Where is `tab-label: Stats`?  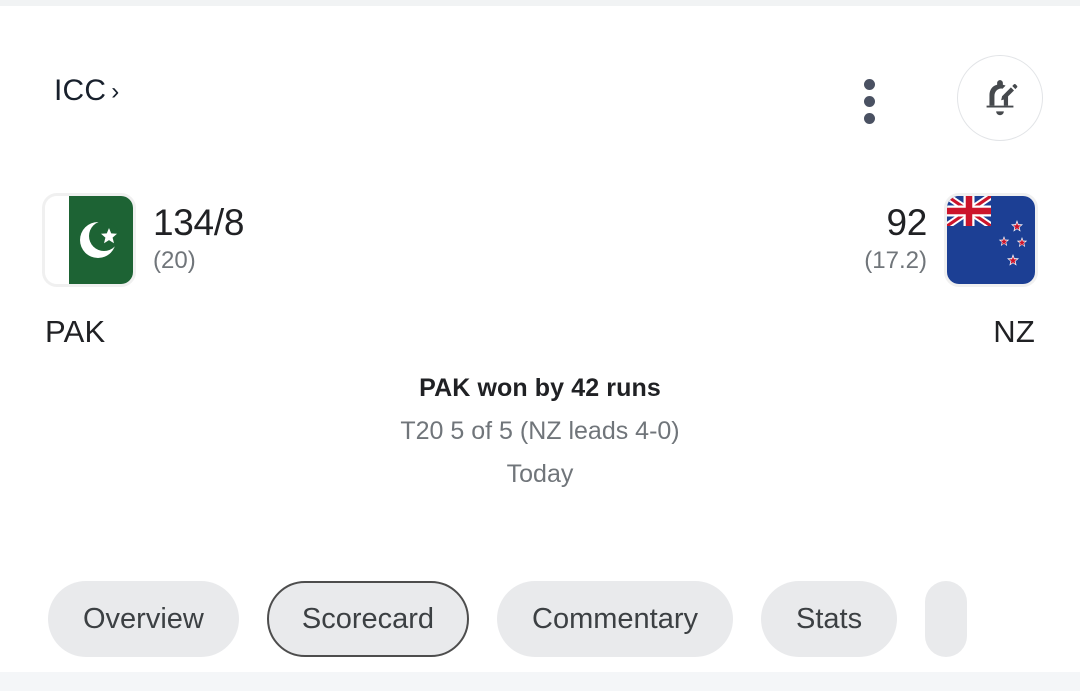 tab-label: Stats is located at coordinates (829, 618).